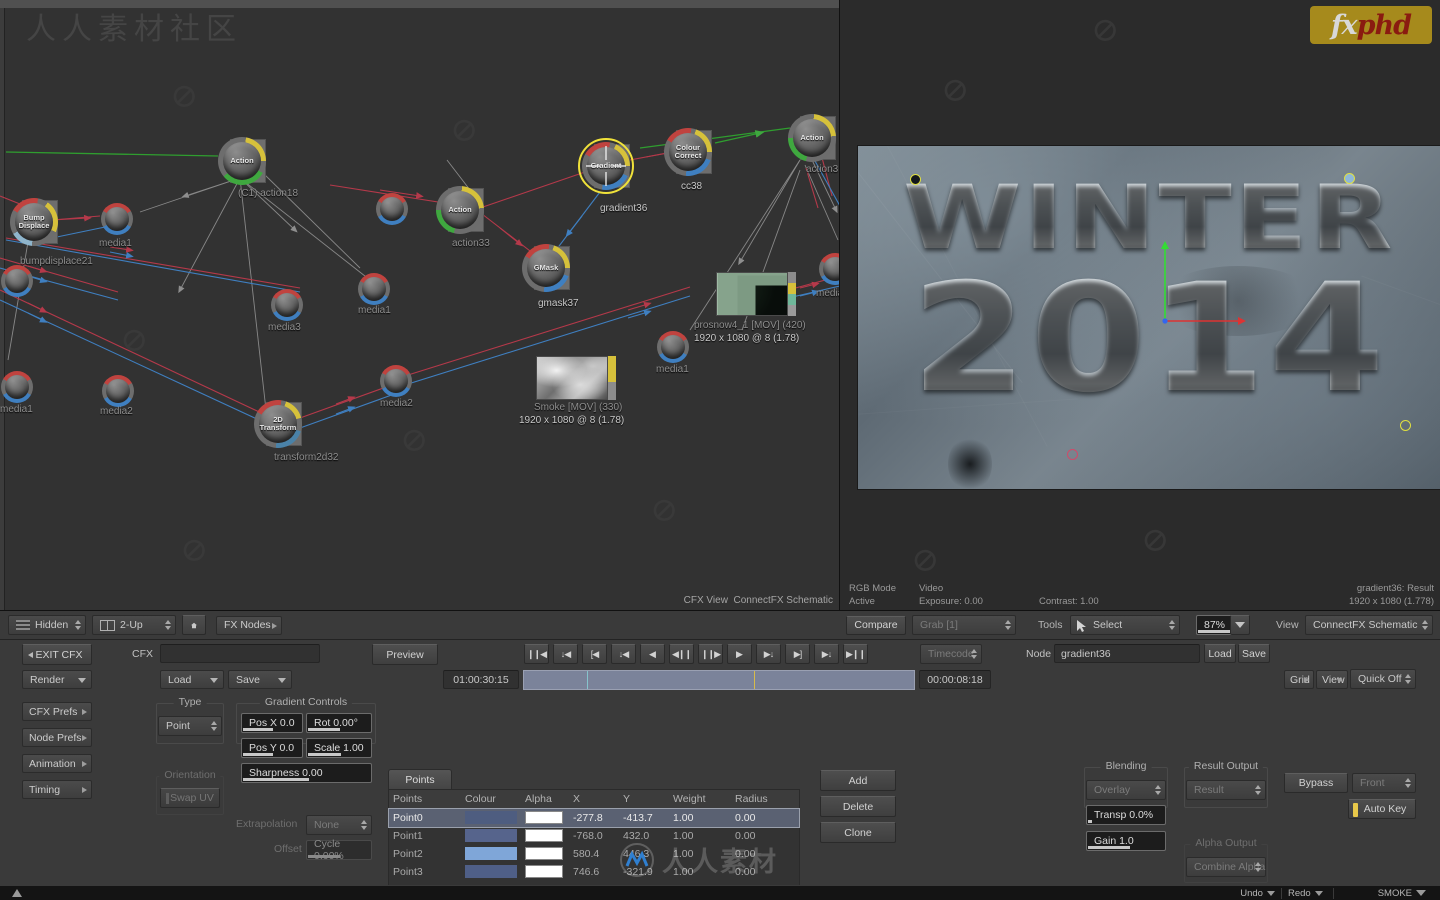 This screenshot has width=1440, height=900. I want to click on status-bar: Undo Redo SMOKE, so click(720, 892).